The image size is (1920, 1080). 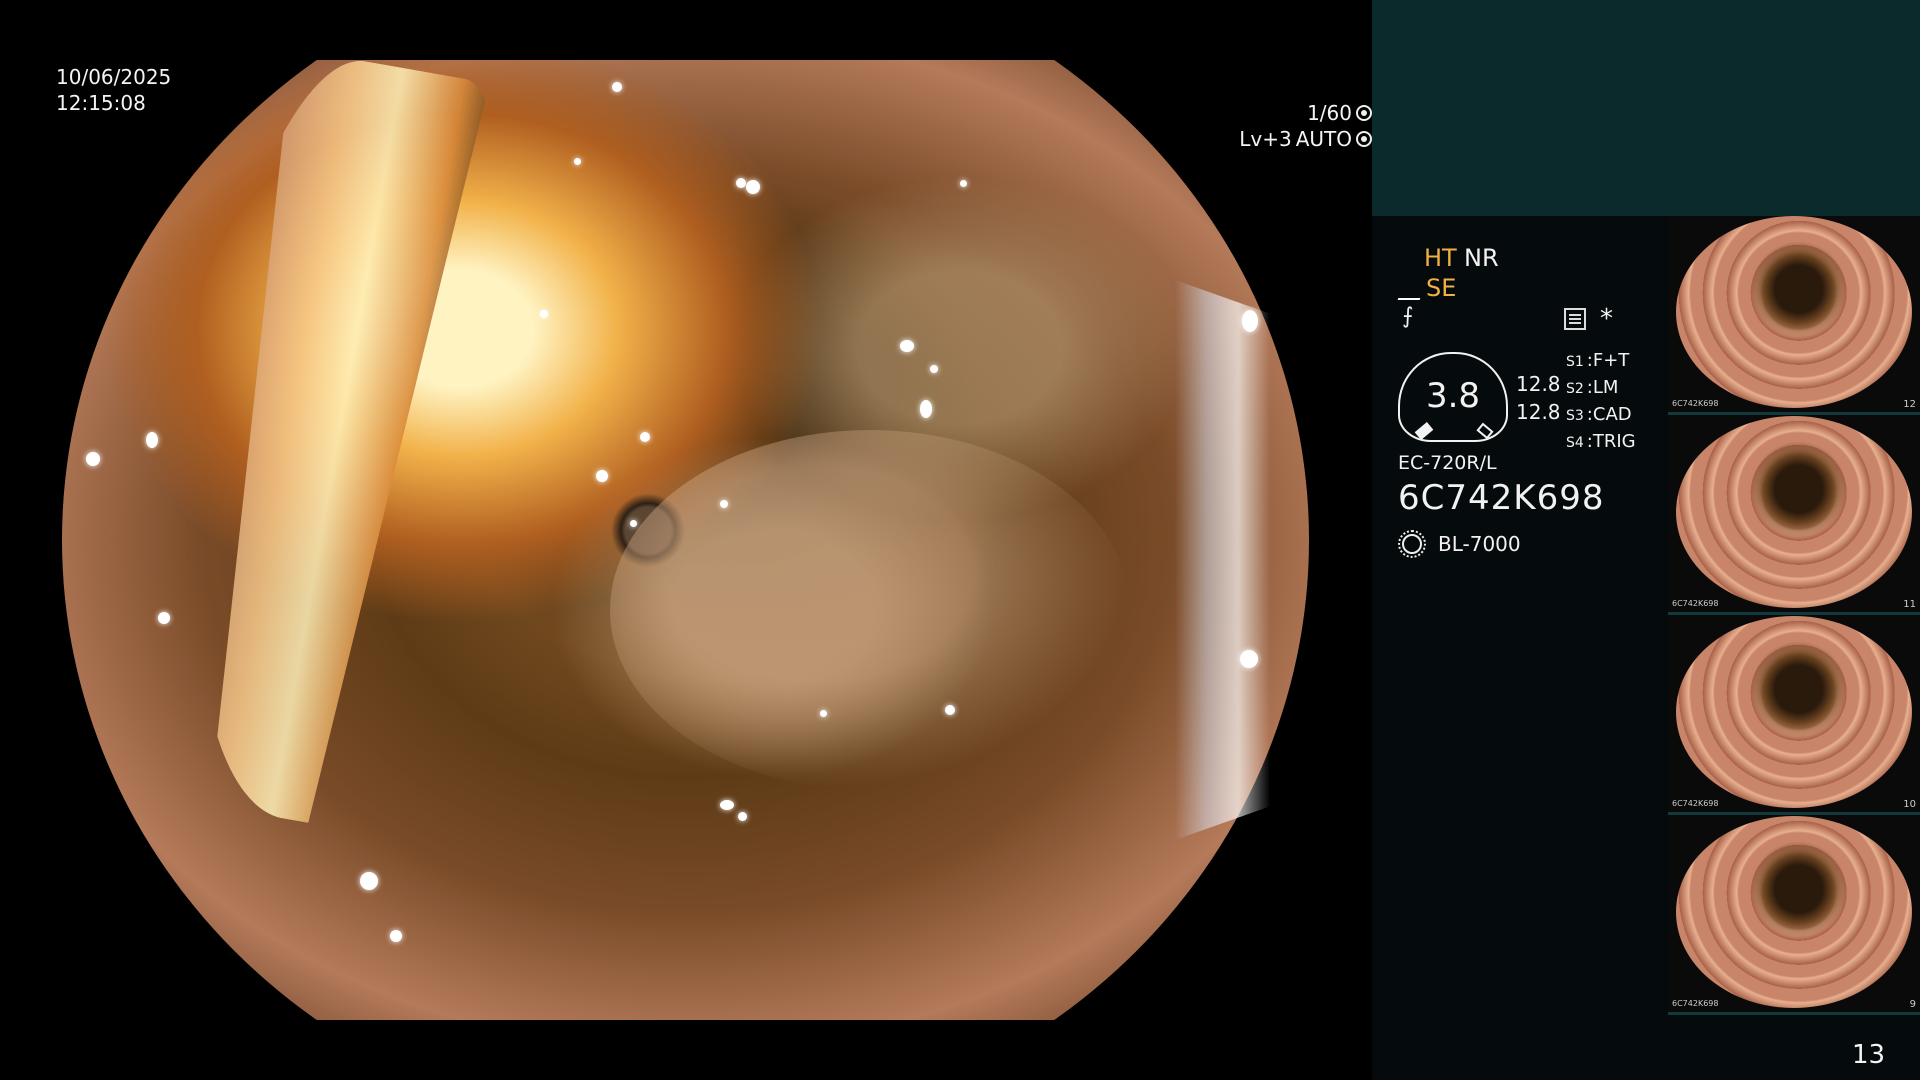 I want to click on switch-value: TRIG, so click(x=1614, y=441).